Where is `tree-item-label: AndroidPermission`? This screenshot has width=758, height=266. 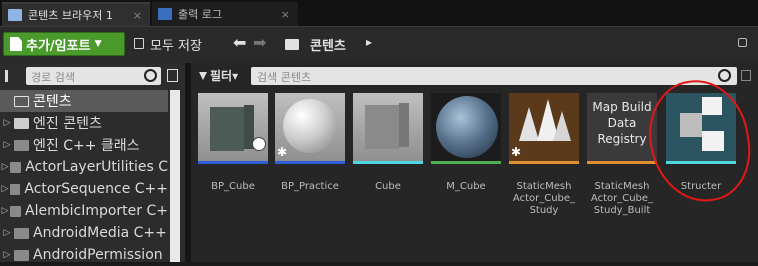 tree-item-label: AndroidPermission is located at coordinates (98, 255).